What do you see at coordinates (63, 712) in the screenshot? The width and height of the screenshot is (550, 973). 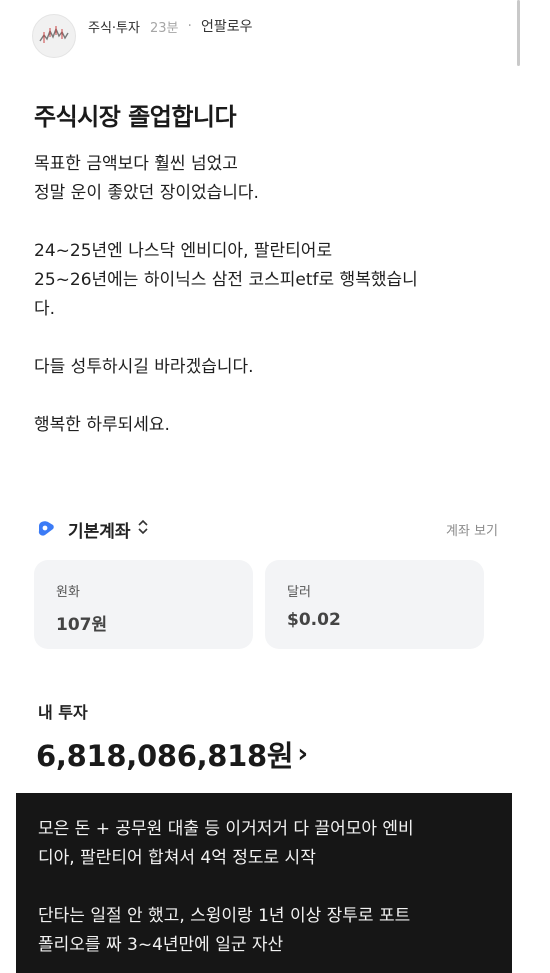 I see `investment-label: 내 투자` at bounding box center [63, 712].